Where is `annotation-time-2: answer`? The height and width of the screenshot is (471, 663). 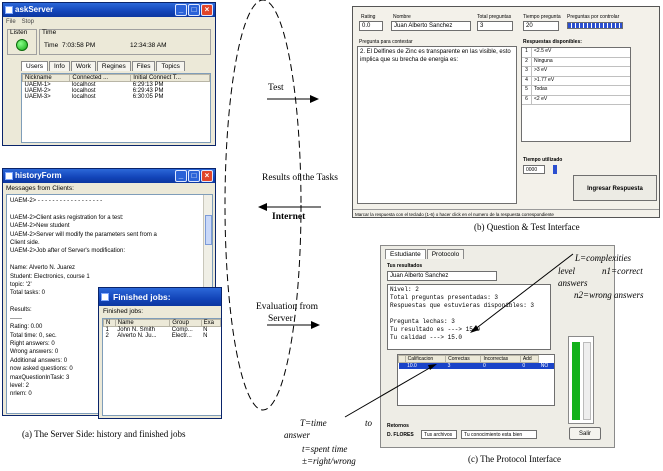
annotation-time-2: answer is located at coordinates (297, 435).